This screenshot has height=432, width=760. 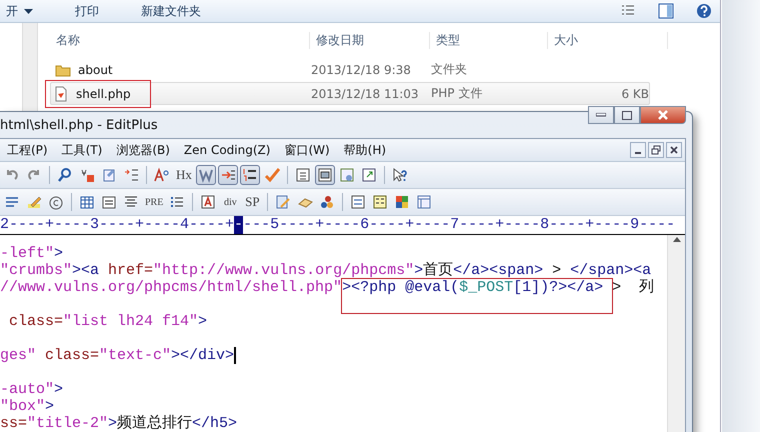 I want to click on menu-item: 窗口(W), so click(x=307, y=150).